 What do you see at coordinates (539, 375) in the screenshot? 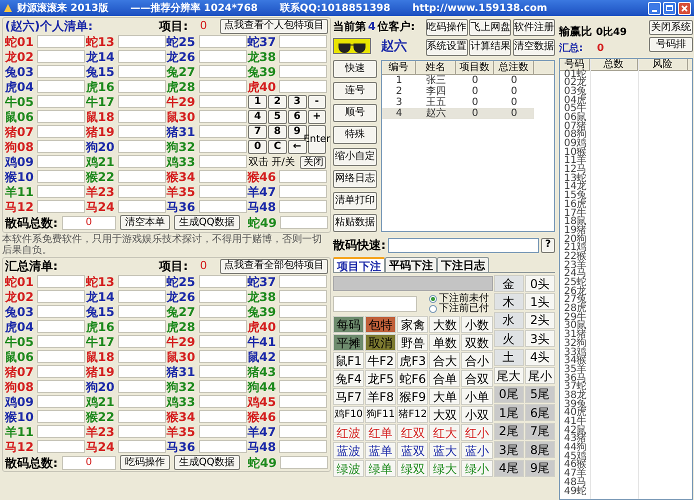
I see `bet-button: 尾小` at bounding box center [539, 375].